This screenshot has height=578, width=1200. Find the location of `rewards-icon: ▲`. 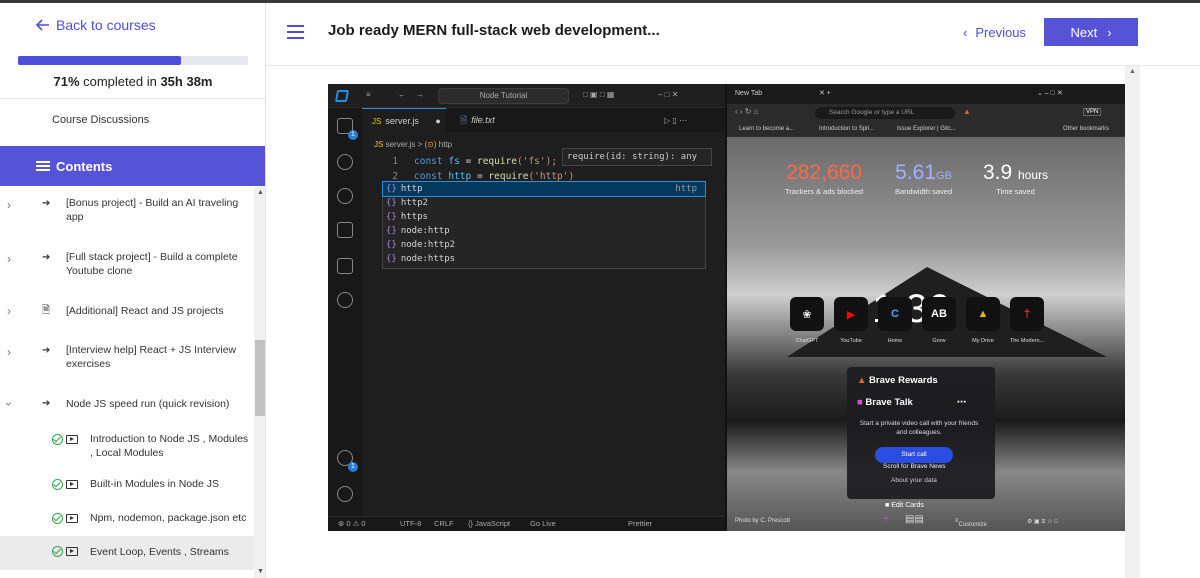

rewards-icon: ▲ is located at coordinates (862, 380).